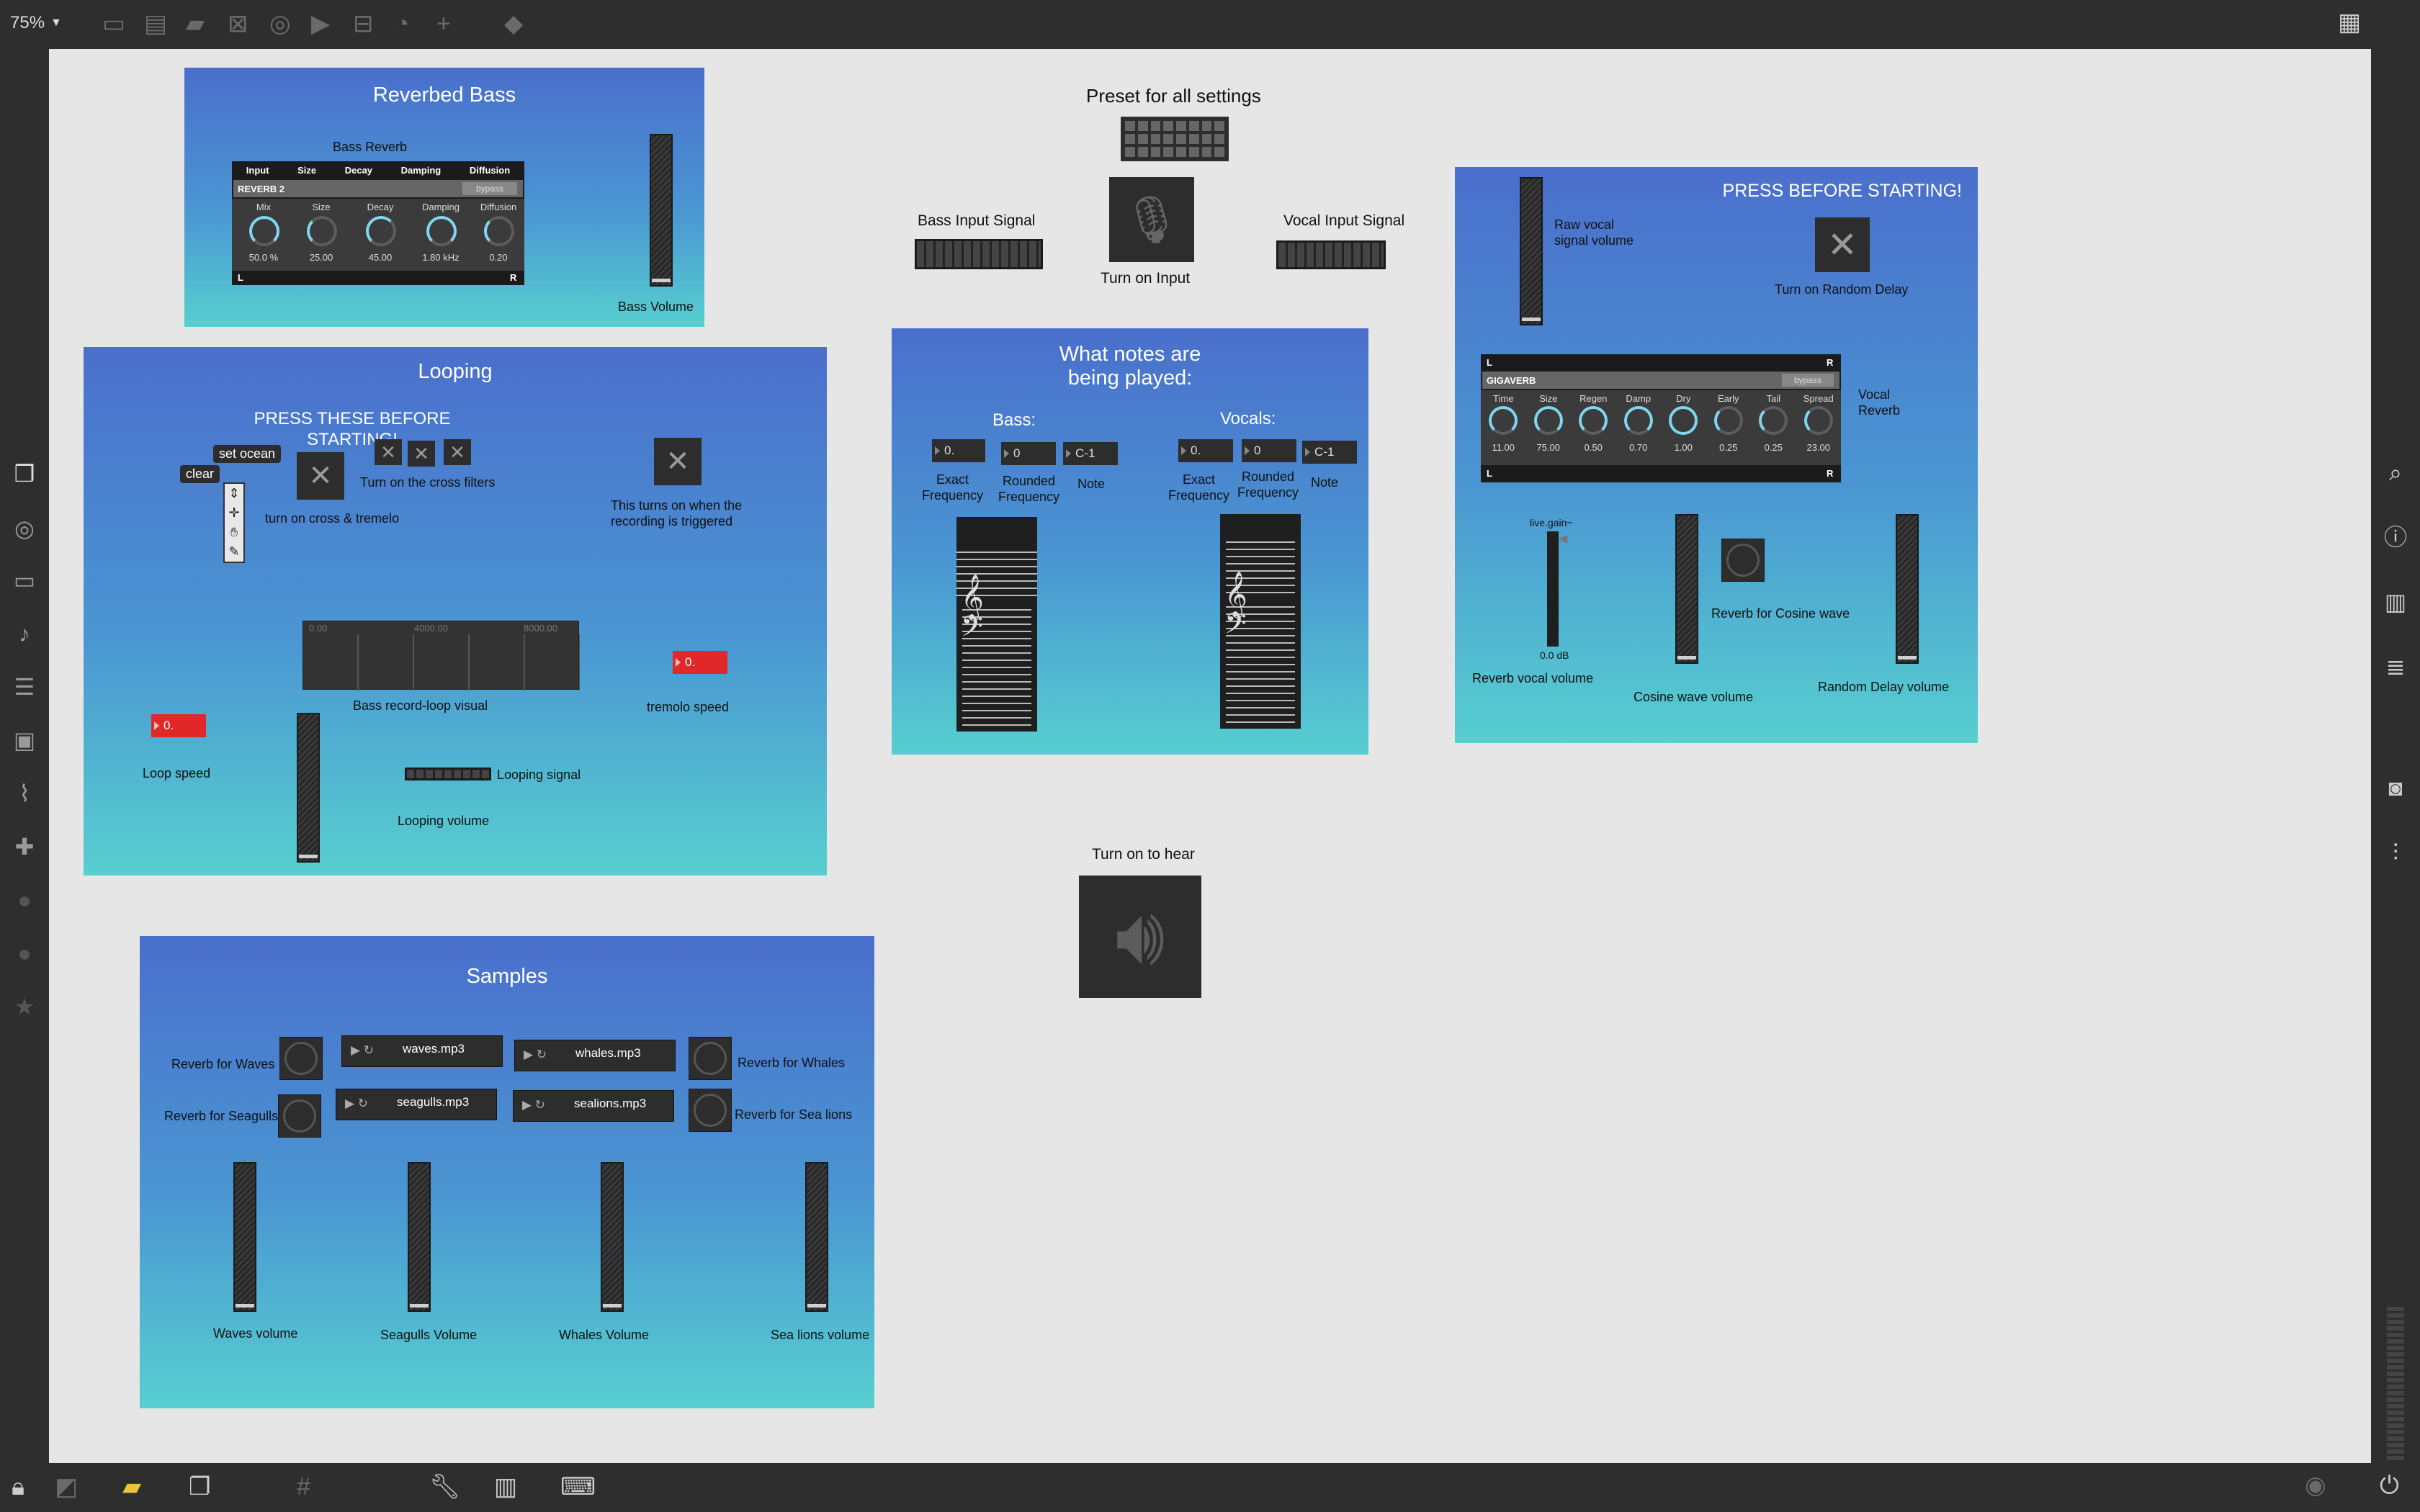 Image resolution: width=2420 pixels, height=1512 pixels. Describe the element at coordinates (2315, 1485) in the screenshot. I see `audio-on-icon: ◉` at that location.